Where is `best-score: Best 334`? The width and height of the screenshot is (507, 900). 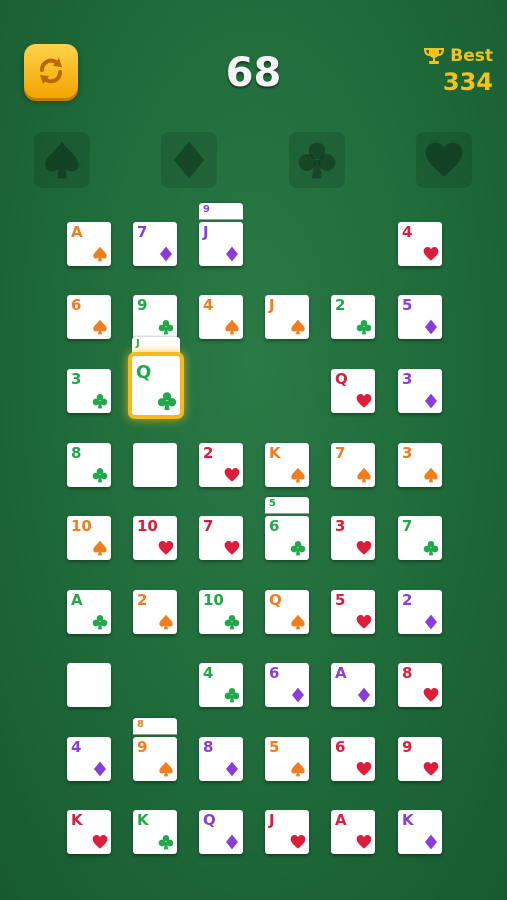 best-score: Best 334 is located at coordinates (458, 71).